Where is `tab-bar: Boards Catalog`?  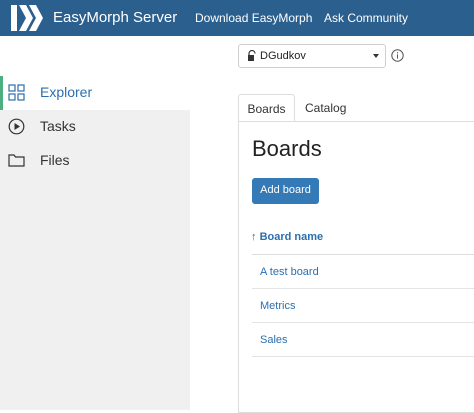 tab-bar: Boards Catalog is located at coordinates (356, 108).